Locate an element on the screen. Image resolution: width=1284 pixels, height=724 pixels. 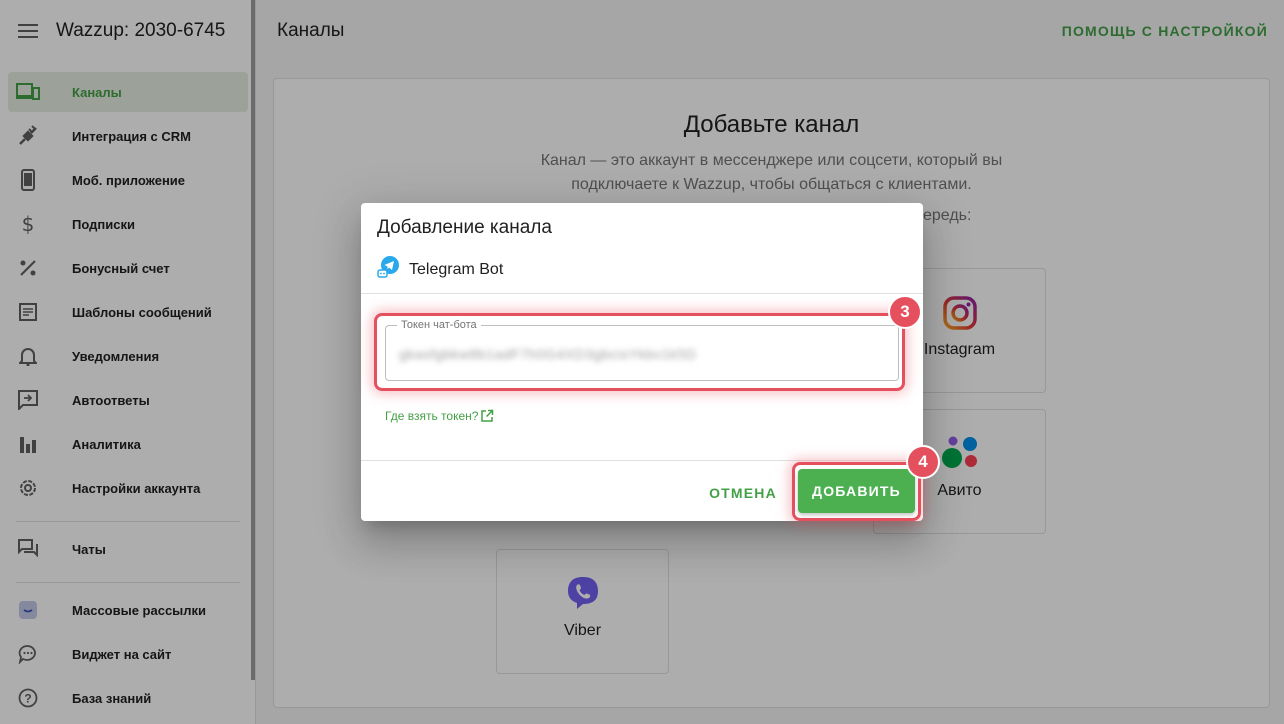
step-3-badge: 3 is located at coordinates (905, 312).